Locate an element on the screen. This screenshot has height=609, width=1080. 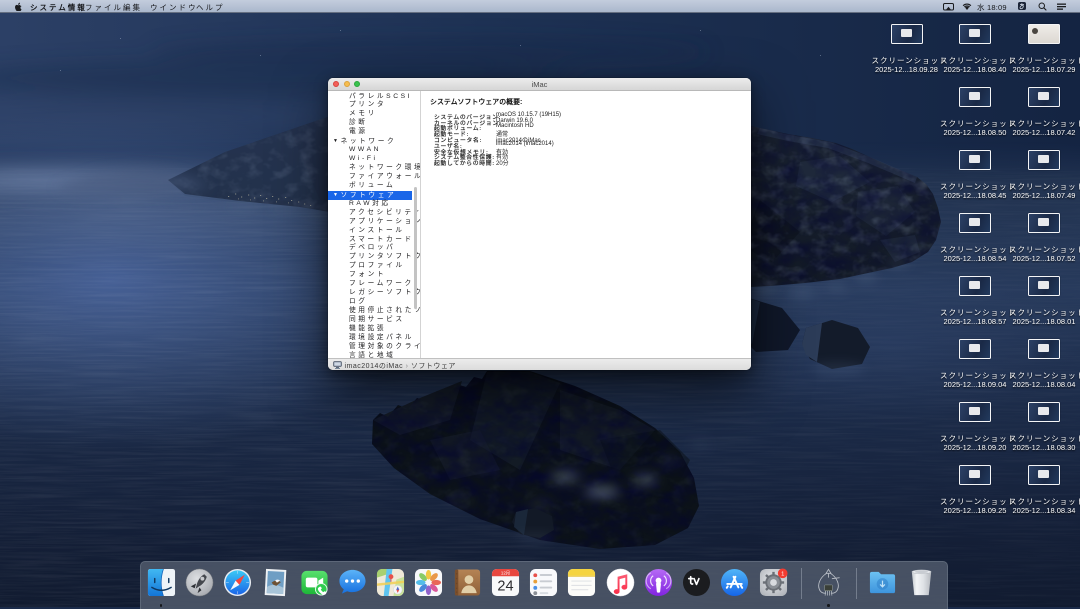
svg-text: 1 is located at coordinates (782, 574).